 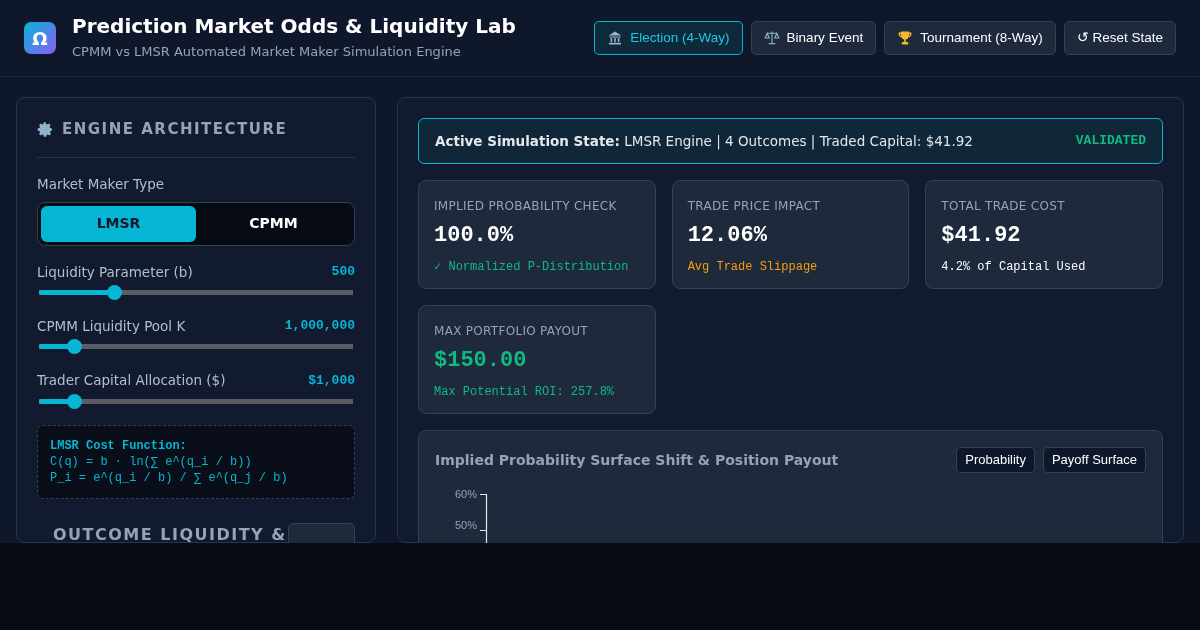 I want to click on toggle-option: CPMM, so click(x=273, y=223).